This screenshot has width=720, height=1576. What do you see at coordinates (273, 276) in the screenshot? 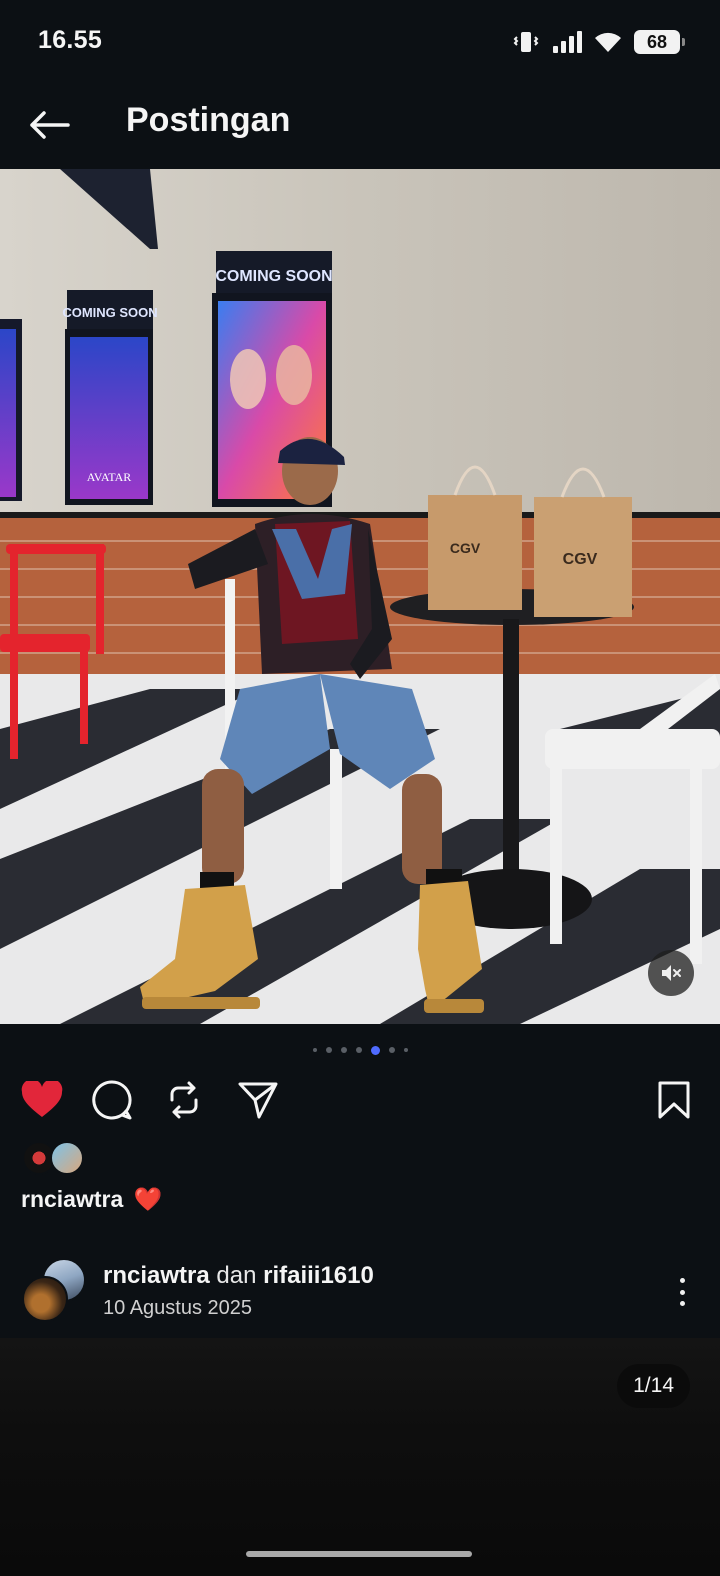
I see `sign-text-2: COMING SOON` at bounding box center [273, 276].